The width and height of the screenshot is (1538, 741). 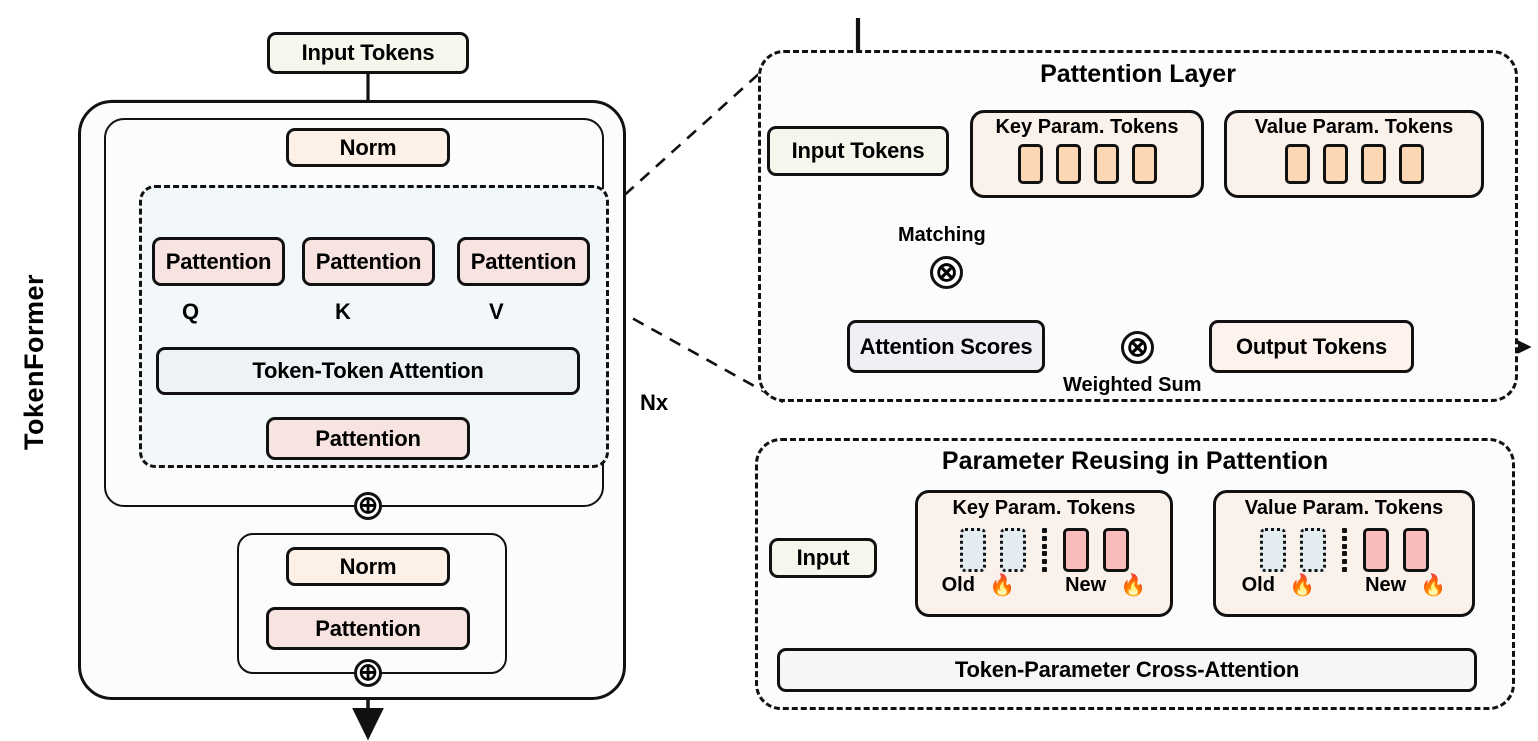 I want to click on left-norm-top-box: Norm, so click(x=368, y=147).